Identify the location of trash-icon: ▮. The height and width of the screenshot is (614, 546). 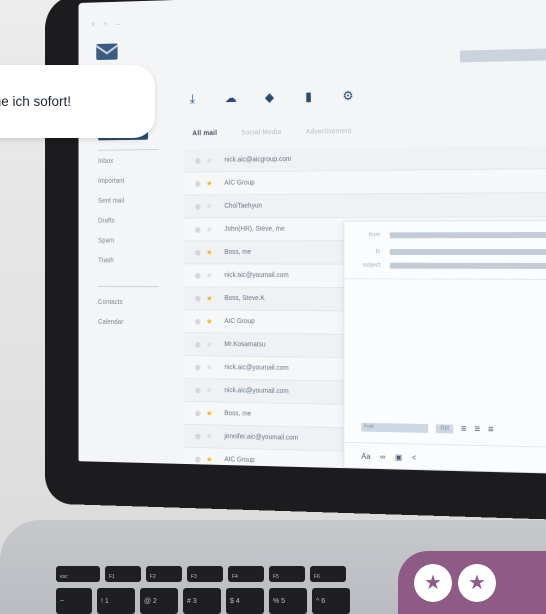
(308, 96).